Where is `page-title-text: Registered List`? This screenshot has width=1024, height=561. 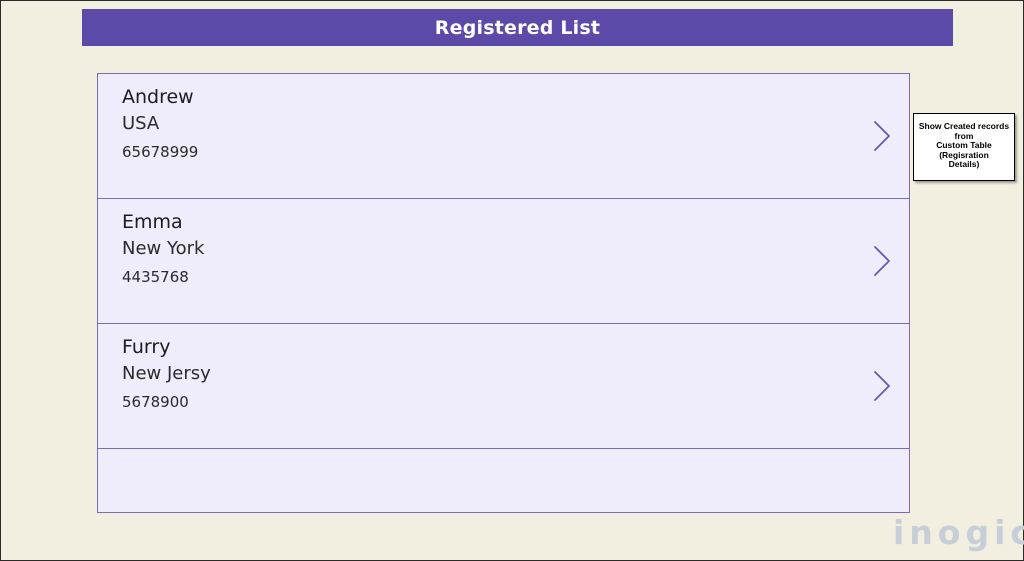
page-title-text: Registered List is located at coordinates (517, 27).